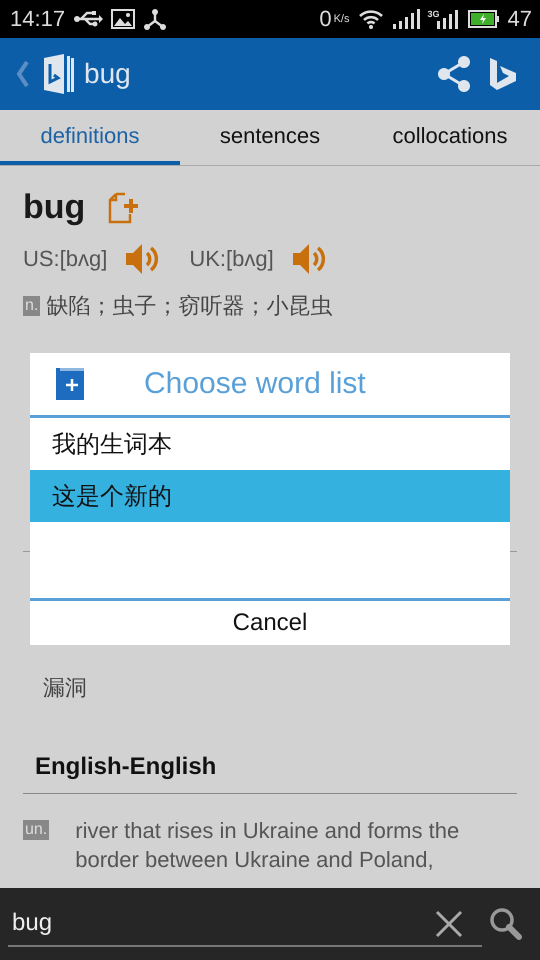 Image resolution: width=540 pixels, height=960 pixels. Describe the element at coordinates (107, 74) in the screenshot. I see `app-title: bug` at that location.